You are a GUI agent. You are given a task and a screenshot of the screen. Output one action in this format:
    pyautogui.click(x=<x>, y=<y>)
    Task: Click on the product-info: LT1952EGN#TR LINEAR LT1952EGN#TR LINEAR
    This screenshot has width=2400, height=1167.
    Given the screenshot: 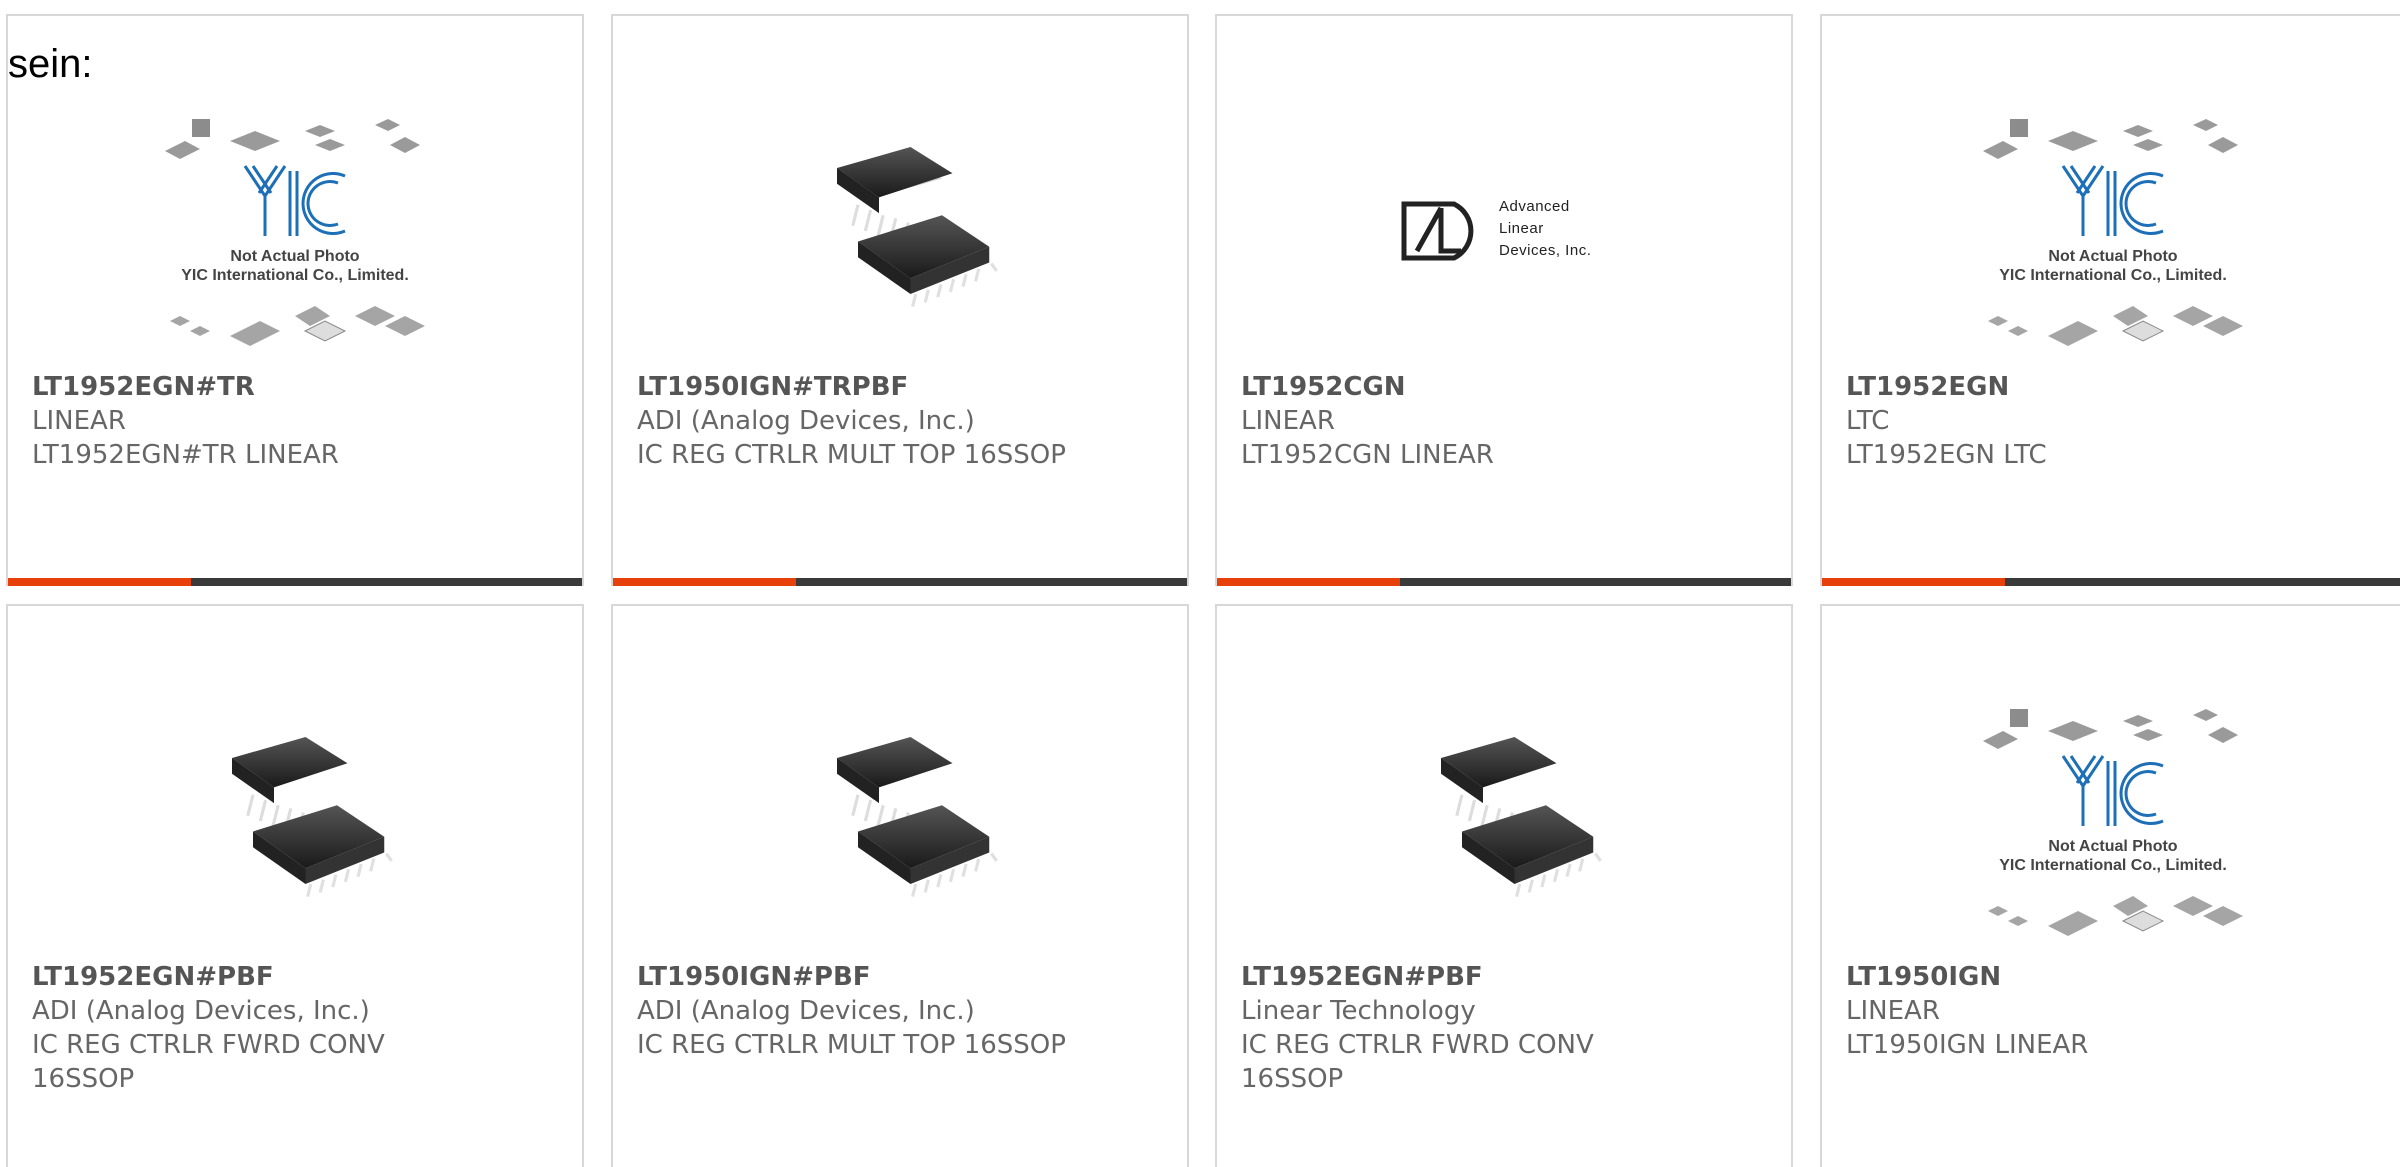 What is the action you would take?
    pyautogui.click(x=297, y=421)
    